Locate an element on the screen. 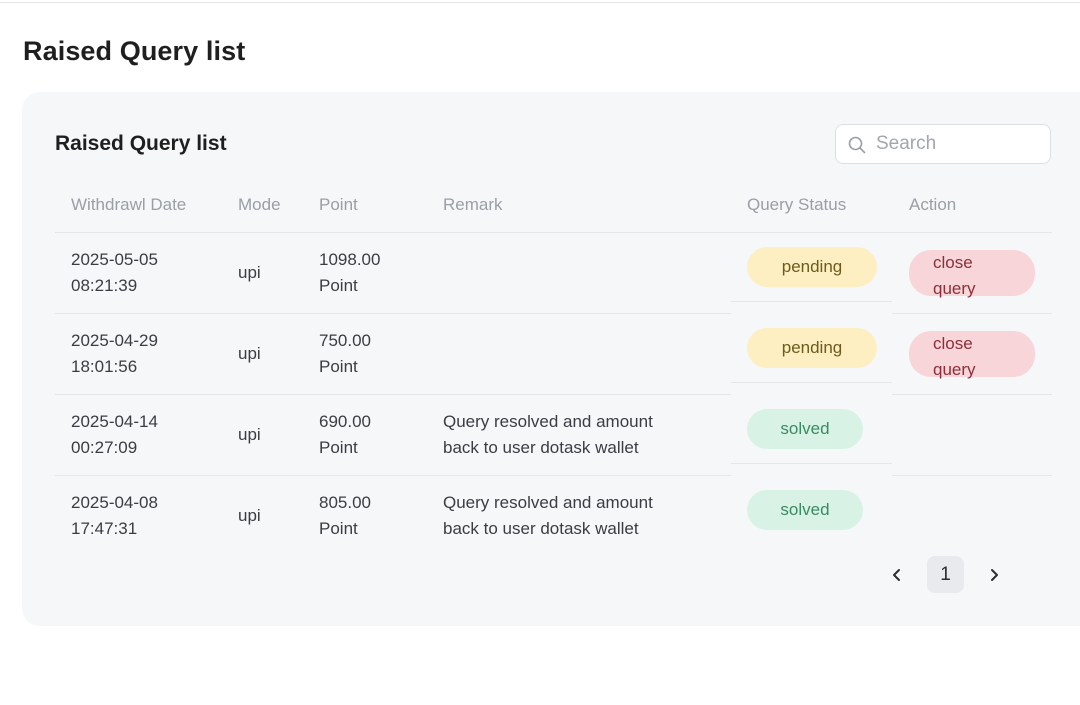 The width and height of the screenshot is (1080, 705). header-remark: Remark is located at coordinates (473, 205).